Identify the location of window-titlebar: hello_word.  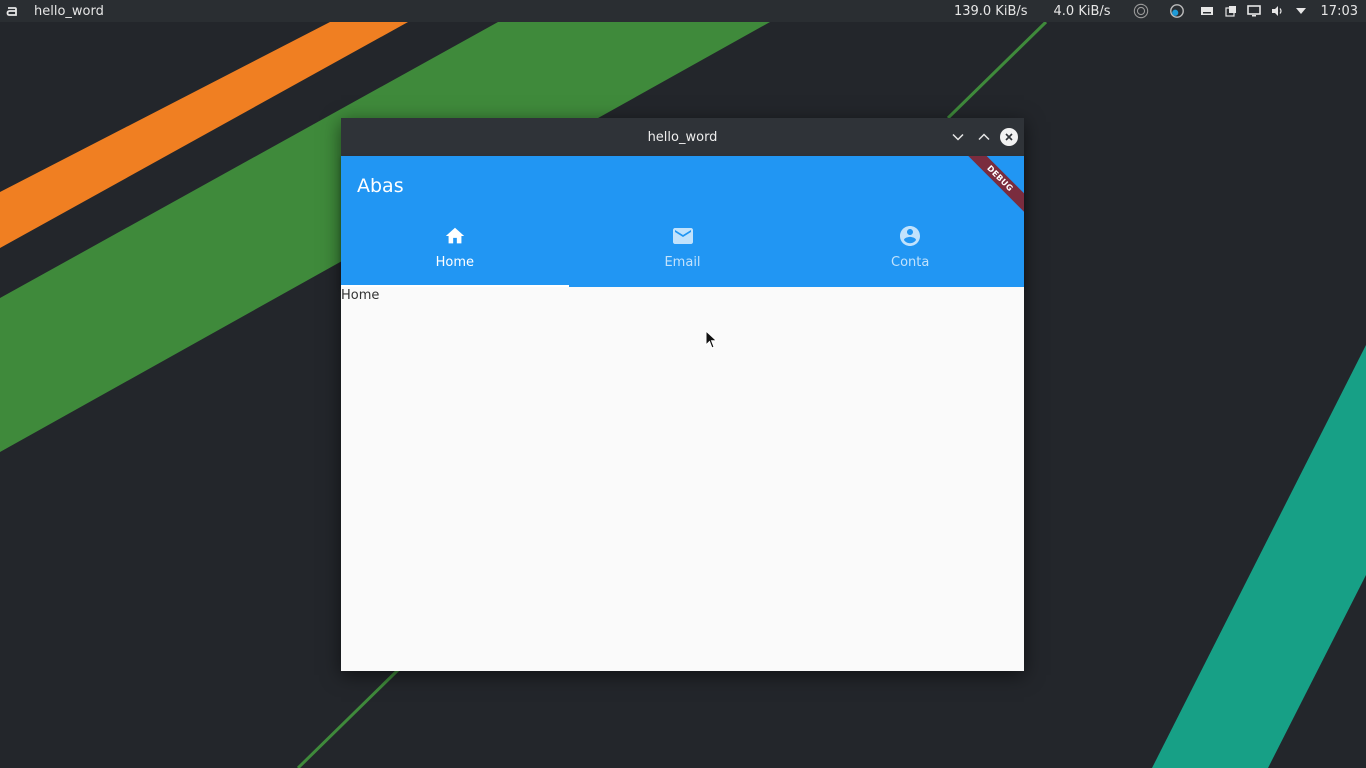
(682, 137).